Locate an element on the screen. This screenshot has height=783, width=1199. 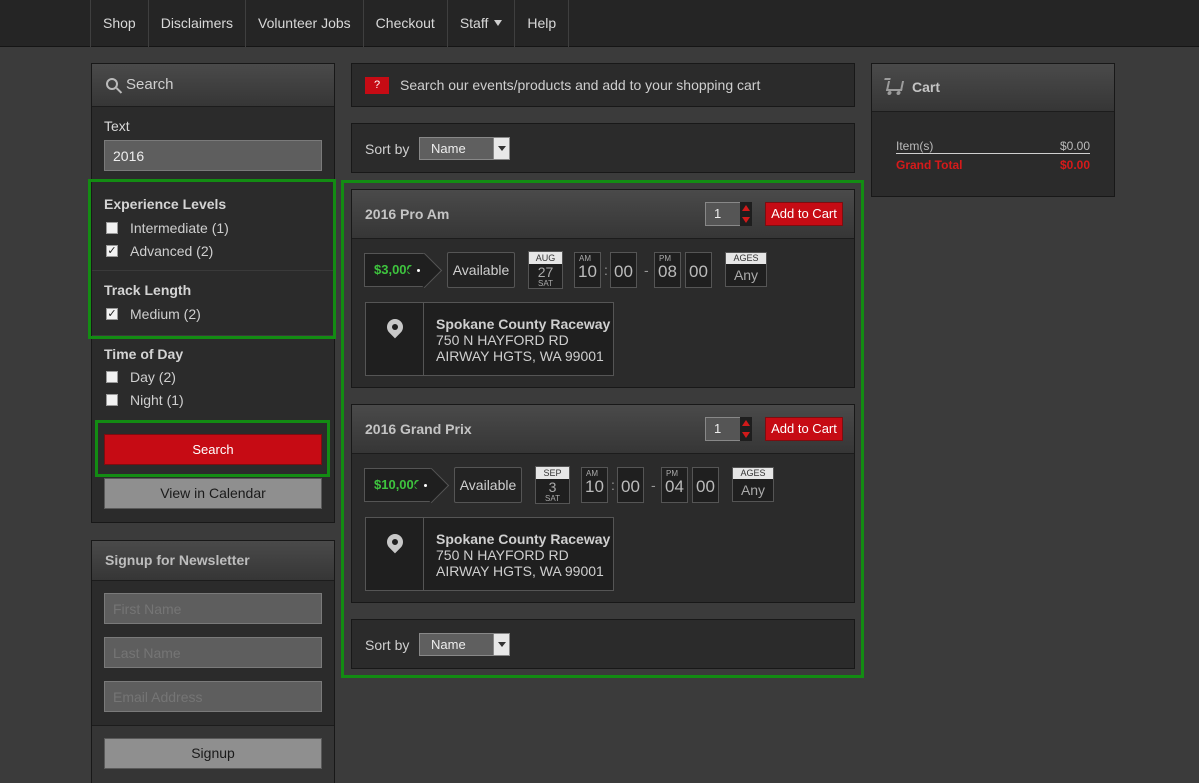
nav-item-checkout: Checkout is located at coordinates (406, 23).